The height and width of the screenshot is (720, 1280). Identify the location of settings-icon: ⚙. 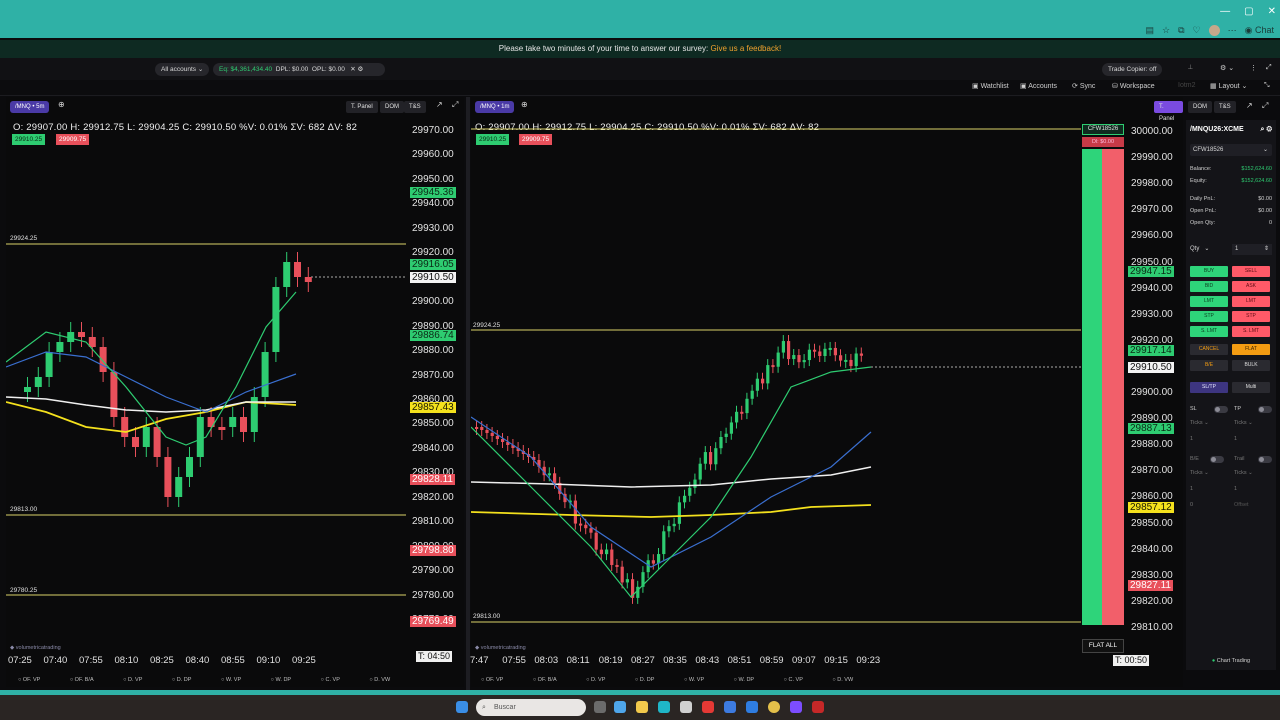
(361, 69).